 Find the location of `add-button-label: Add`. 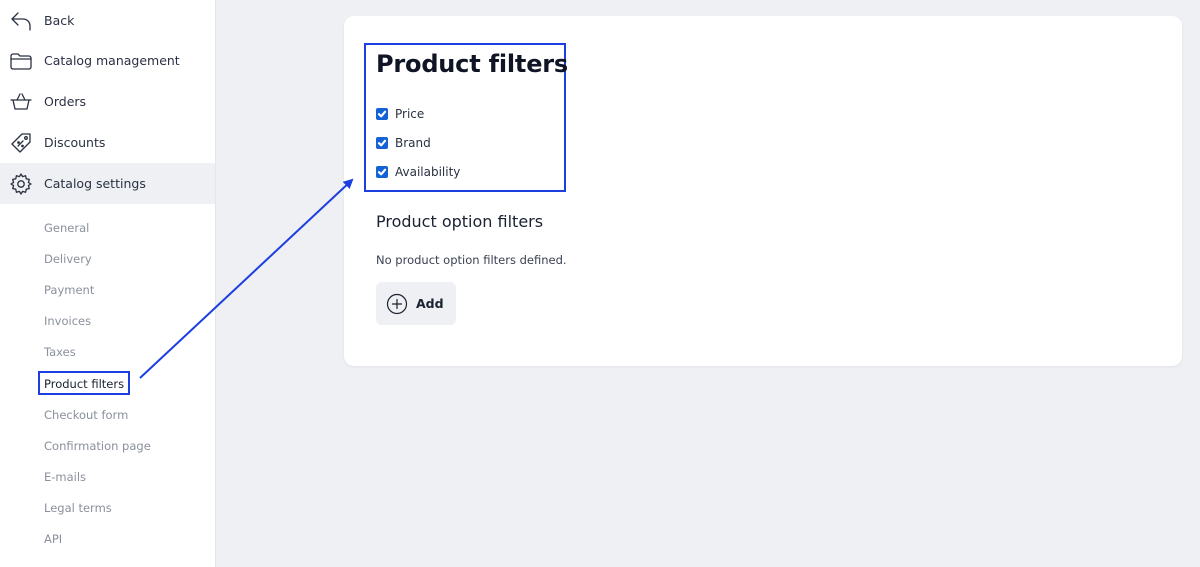

add-button-label: Add is located at coordinates (430, 303).